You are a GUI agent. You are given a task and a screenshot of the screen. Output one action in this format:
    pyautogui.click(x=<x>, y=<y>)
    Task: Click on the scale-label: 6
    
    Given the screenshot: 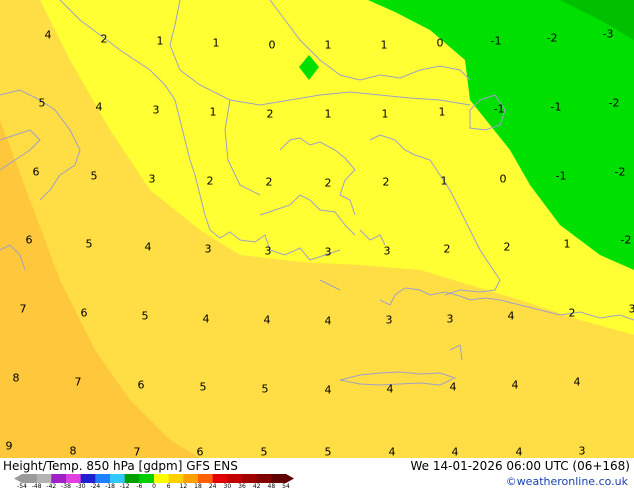 What is the action you would take?
    pyautogui.click(x=168, y=486)
    